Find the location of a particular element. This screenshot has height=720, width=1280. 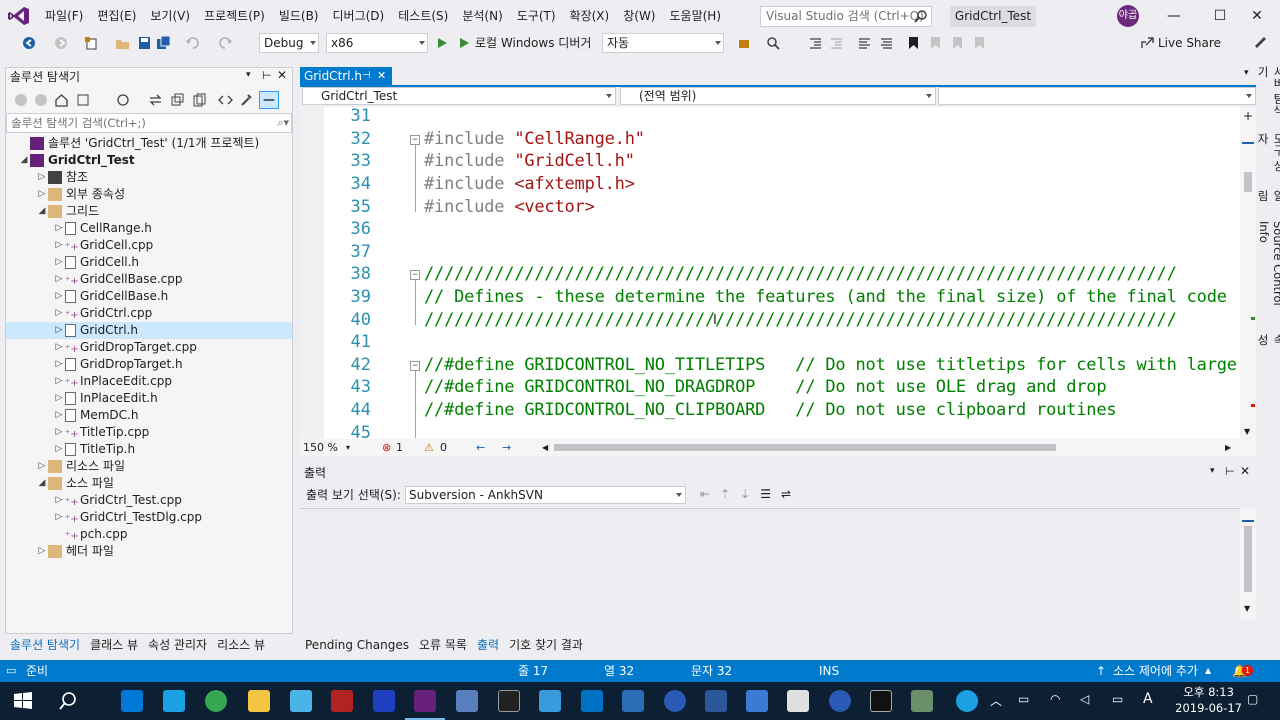

windows-start-icon is located at coordinates (23, 701).